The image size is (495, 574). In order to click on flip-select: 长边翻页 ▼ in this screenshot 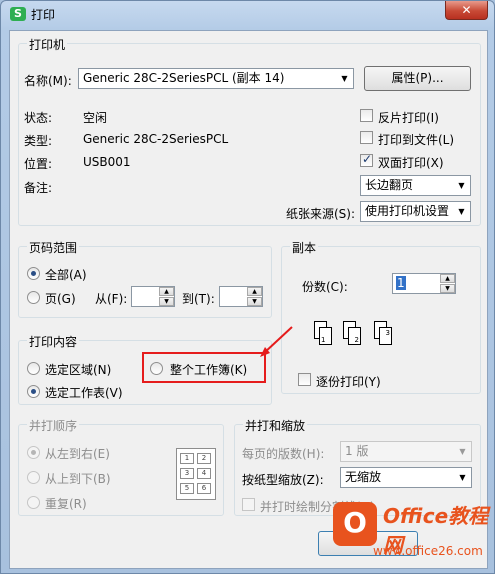, I will do `click(415, 185)`.